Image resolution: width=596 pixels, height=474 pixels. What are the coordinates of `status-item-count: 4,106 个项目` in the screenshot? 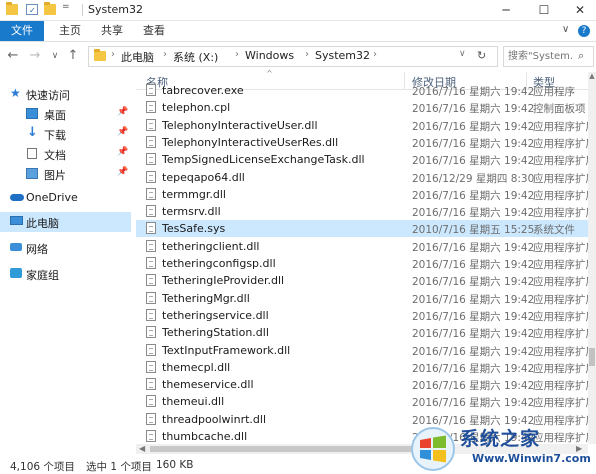 It's located at (42, 467).